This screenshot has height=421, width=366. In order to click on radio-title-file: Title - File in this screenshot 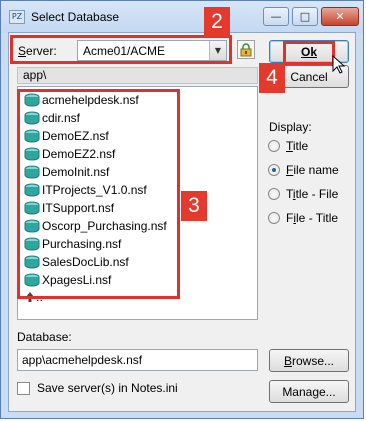, I will do `click(303, 194)`.